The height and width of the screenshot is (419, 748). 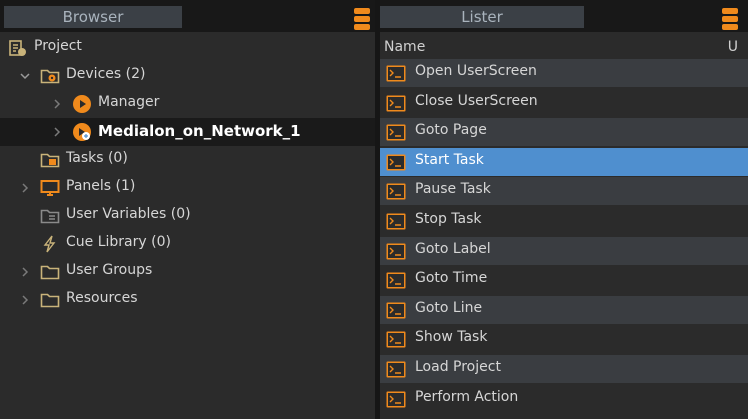 What do you see at coordinates (187, 48) in the screenshot?
I see `tree-item: Project` at bounding box center [187, 48].